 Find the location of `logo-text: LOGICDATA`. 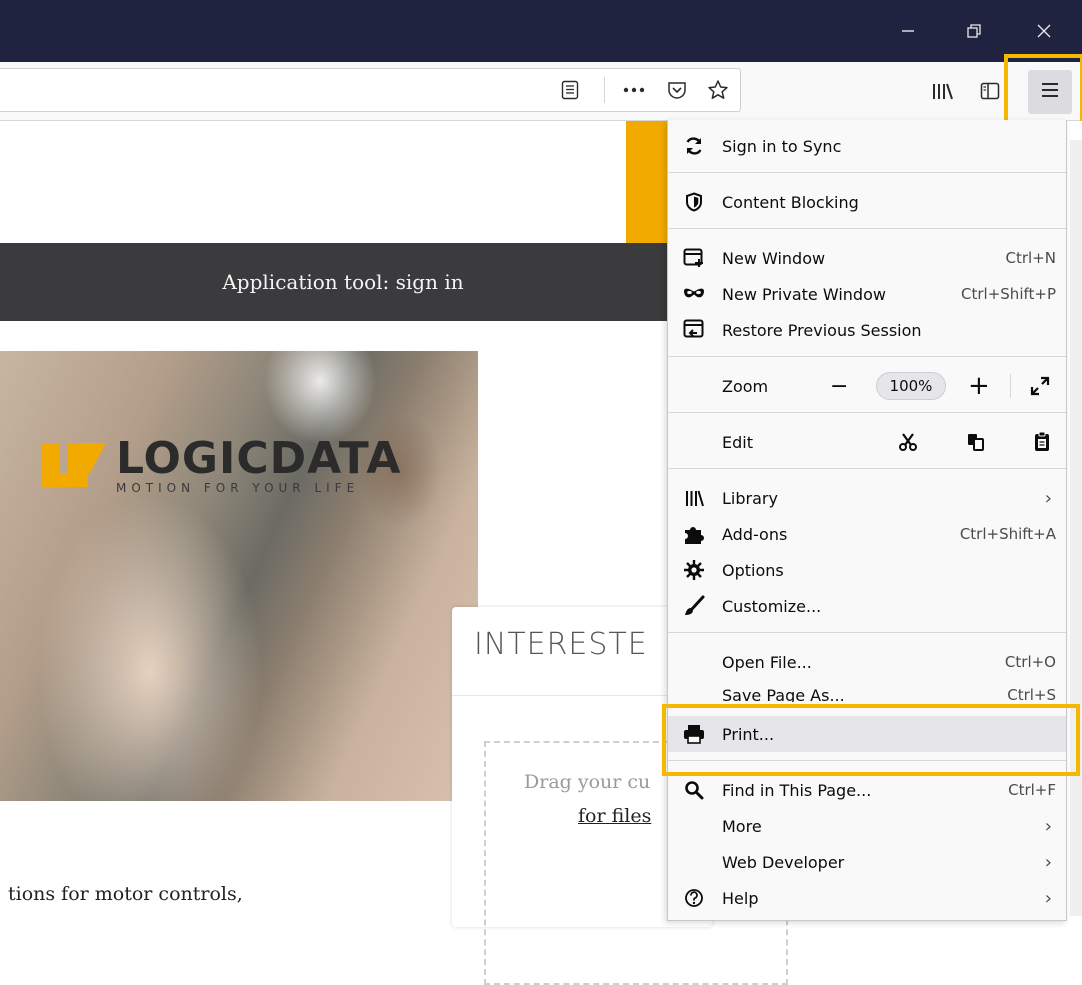

logo-text: LOGICDATA is located at coordinates (259, 458).